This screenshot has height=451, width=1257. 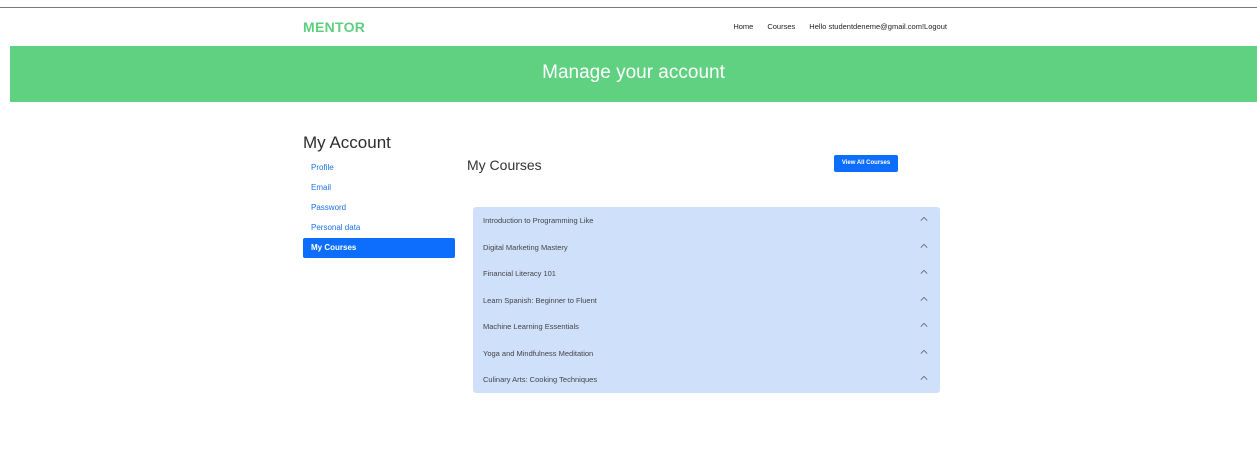 I want to click on course-title: Machine Learning Essentials, so click(x=531, y=327).